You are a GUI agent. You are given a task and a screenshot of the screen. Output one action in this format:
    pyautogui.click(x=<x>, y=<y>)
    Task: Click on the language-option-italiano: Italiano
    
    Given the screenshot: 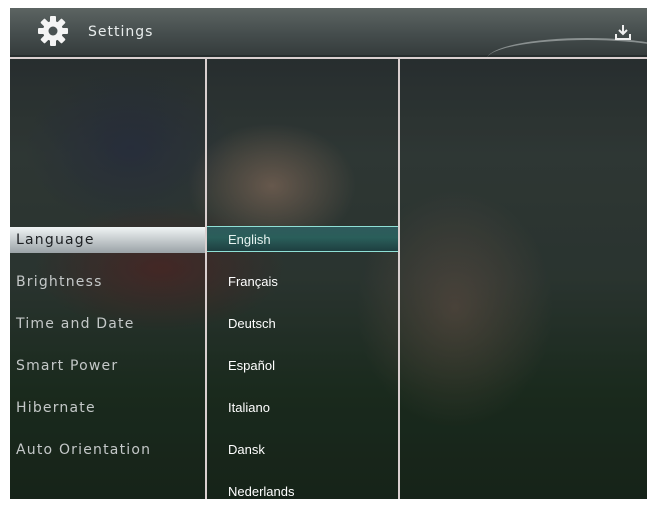 What is the action you would take?
    pyautogui.click(x=302, y=408)
    